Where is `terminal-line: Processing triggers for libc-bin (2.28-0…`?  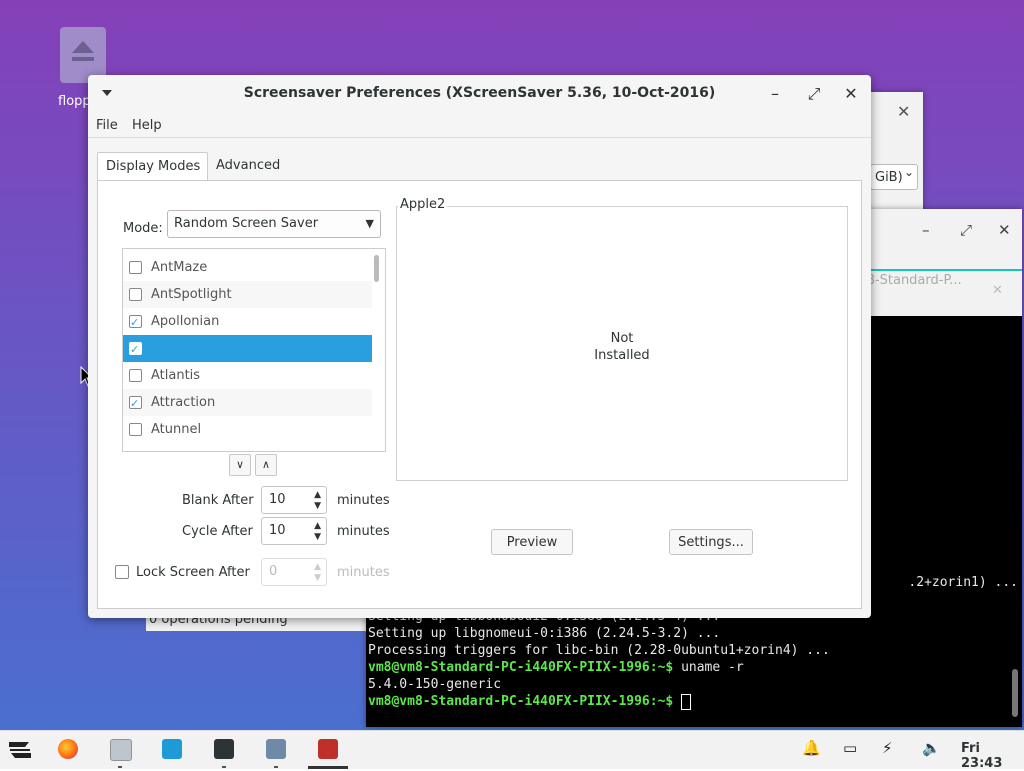 terminal-line: Processing triggers for libc-bin (2.28-0… is located at coordinates (599, 650).